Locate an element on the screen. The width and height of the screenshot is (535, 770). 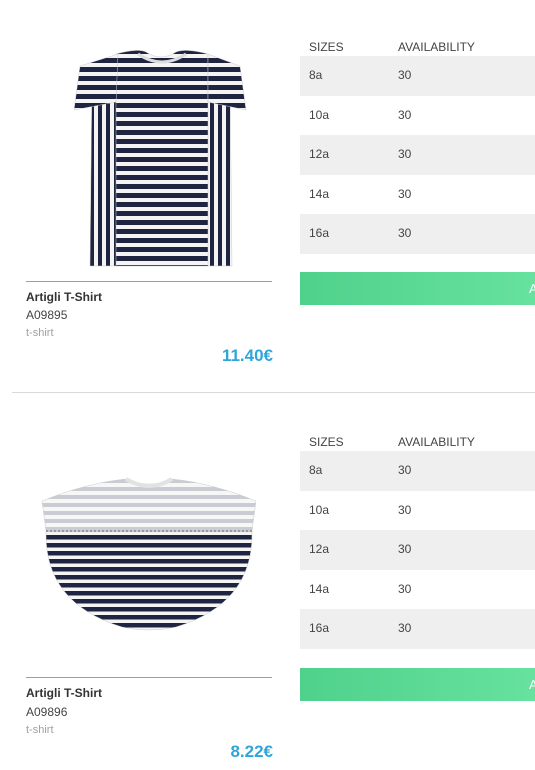
product-price: 11.40€ is located at coordinates (247, 355).